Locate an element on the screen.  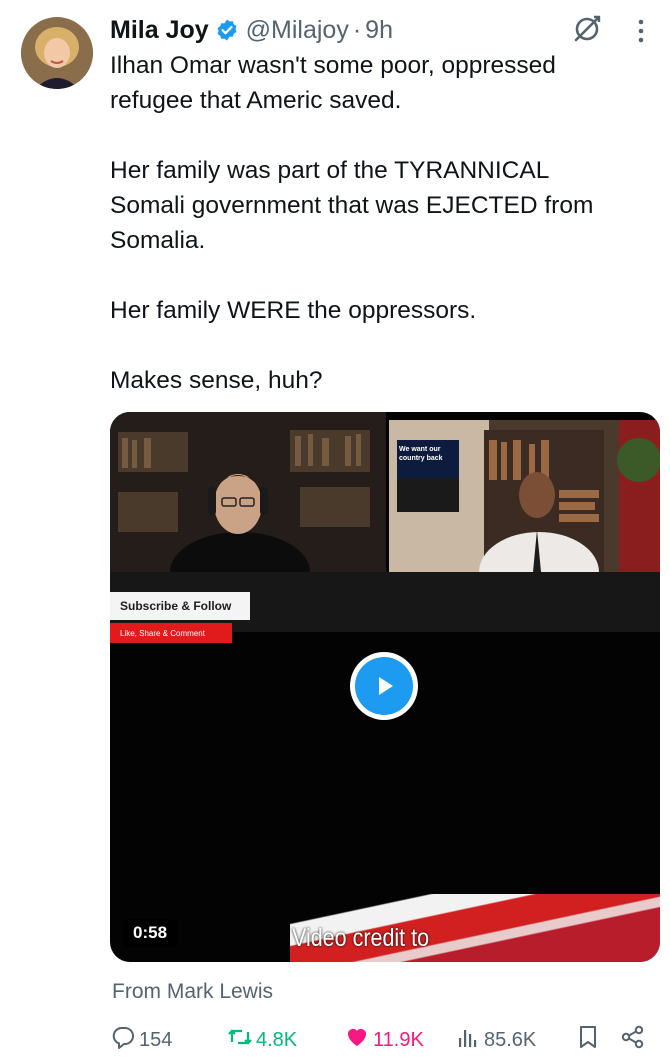
tweet-line: Ilhan Omar wasn't some poor, oppressed is located at coordinates (333, 65).